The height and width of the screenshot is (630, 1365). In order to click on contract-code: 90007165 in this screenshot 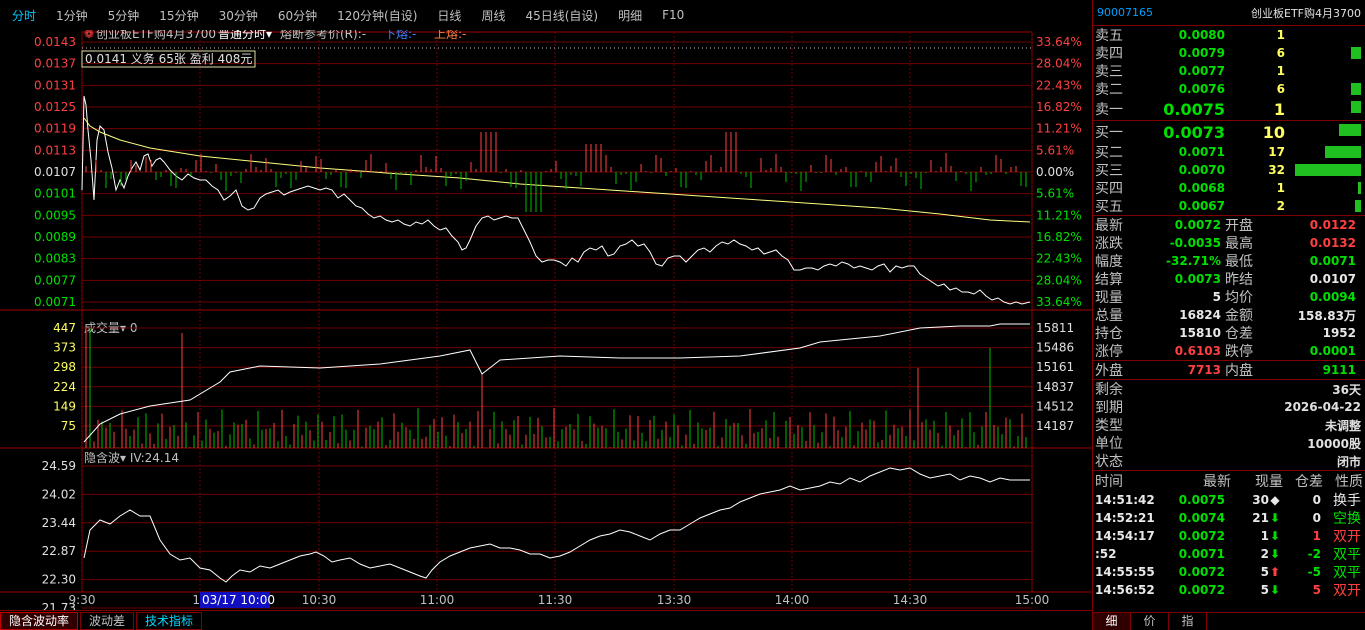, I will do `click(1125, 12)`.